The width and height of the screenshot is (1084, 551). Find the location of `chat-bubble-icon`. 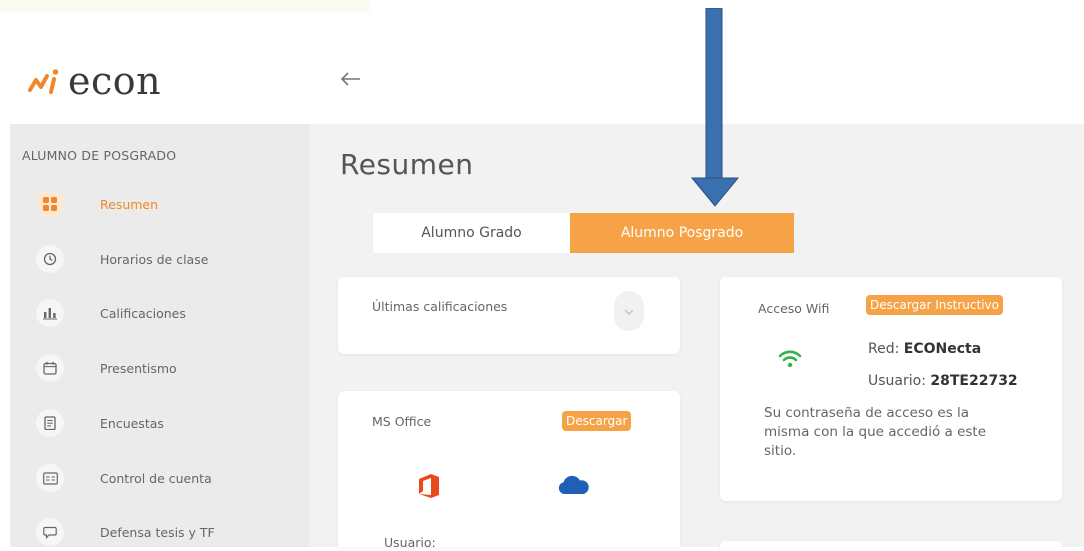

chat-bubble-icon is located at coordinates (50, 532).